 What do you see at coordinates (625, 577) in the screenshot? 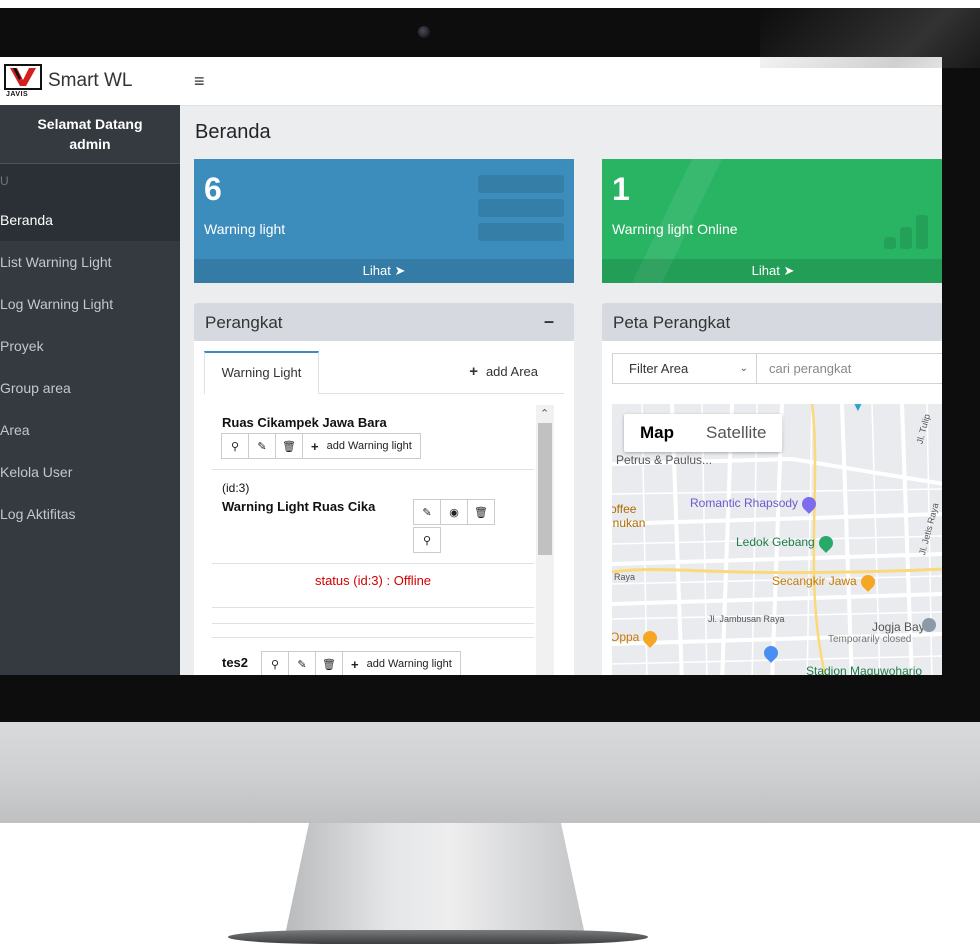
I see `map-label: Raya` at bounding box center [625, 577].